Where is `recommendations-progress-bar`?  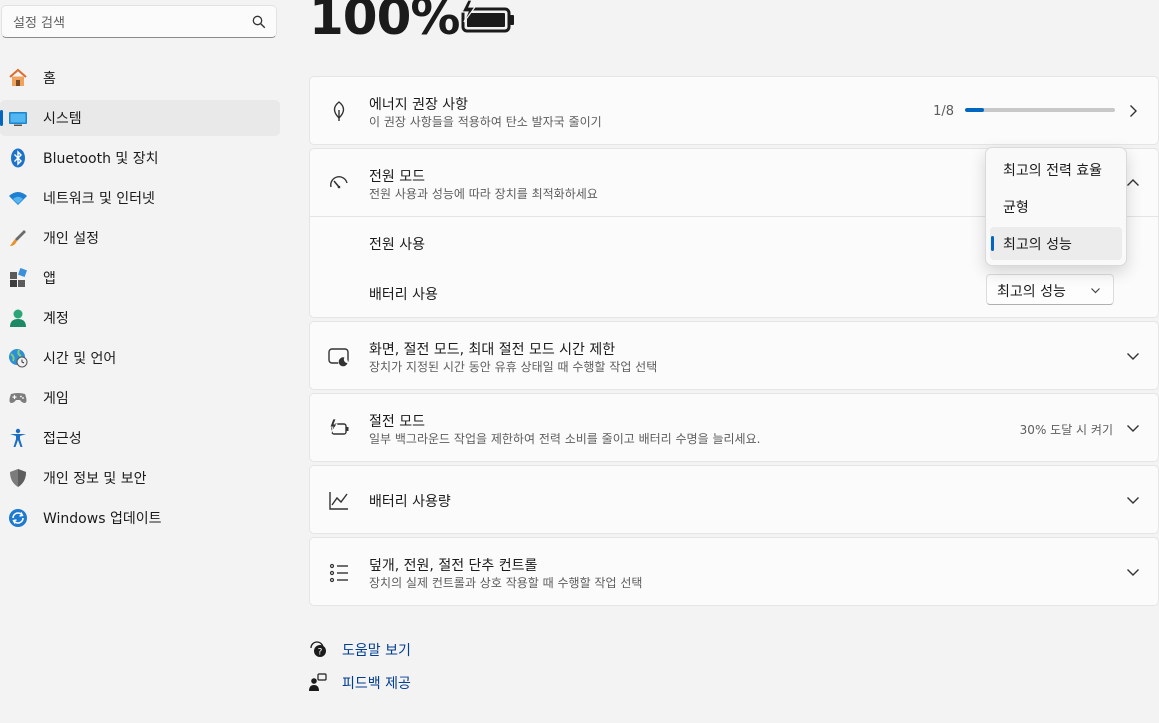
recommendations-progress-bar is located at coordinates (1040, 110).